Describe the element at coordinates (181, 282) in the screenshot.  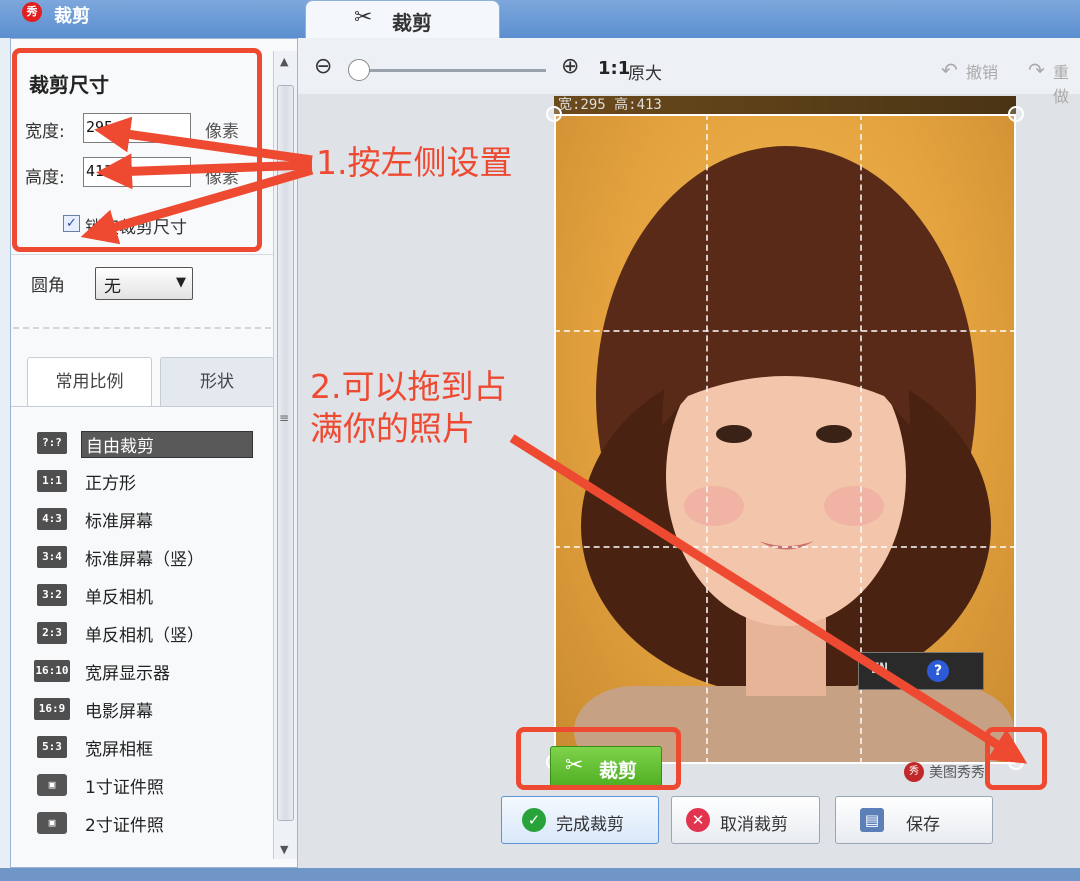
I see `dropdown-arrow-icon: ▼` at that location.